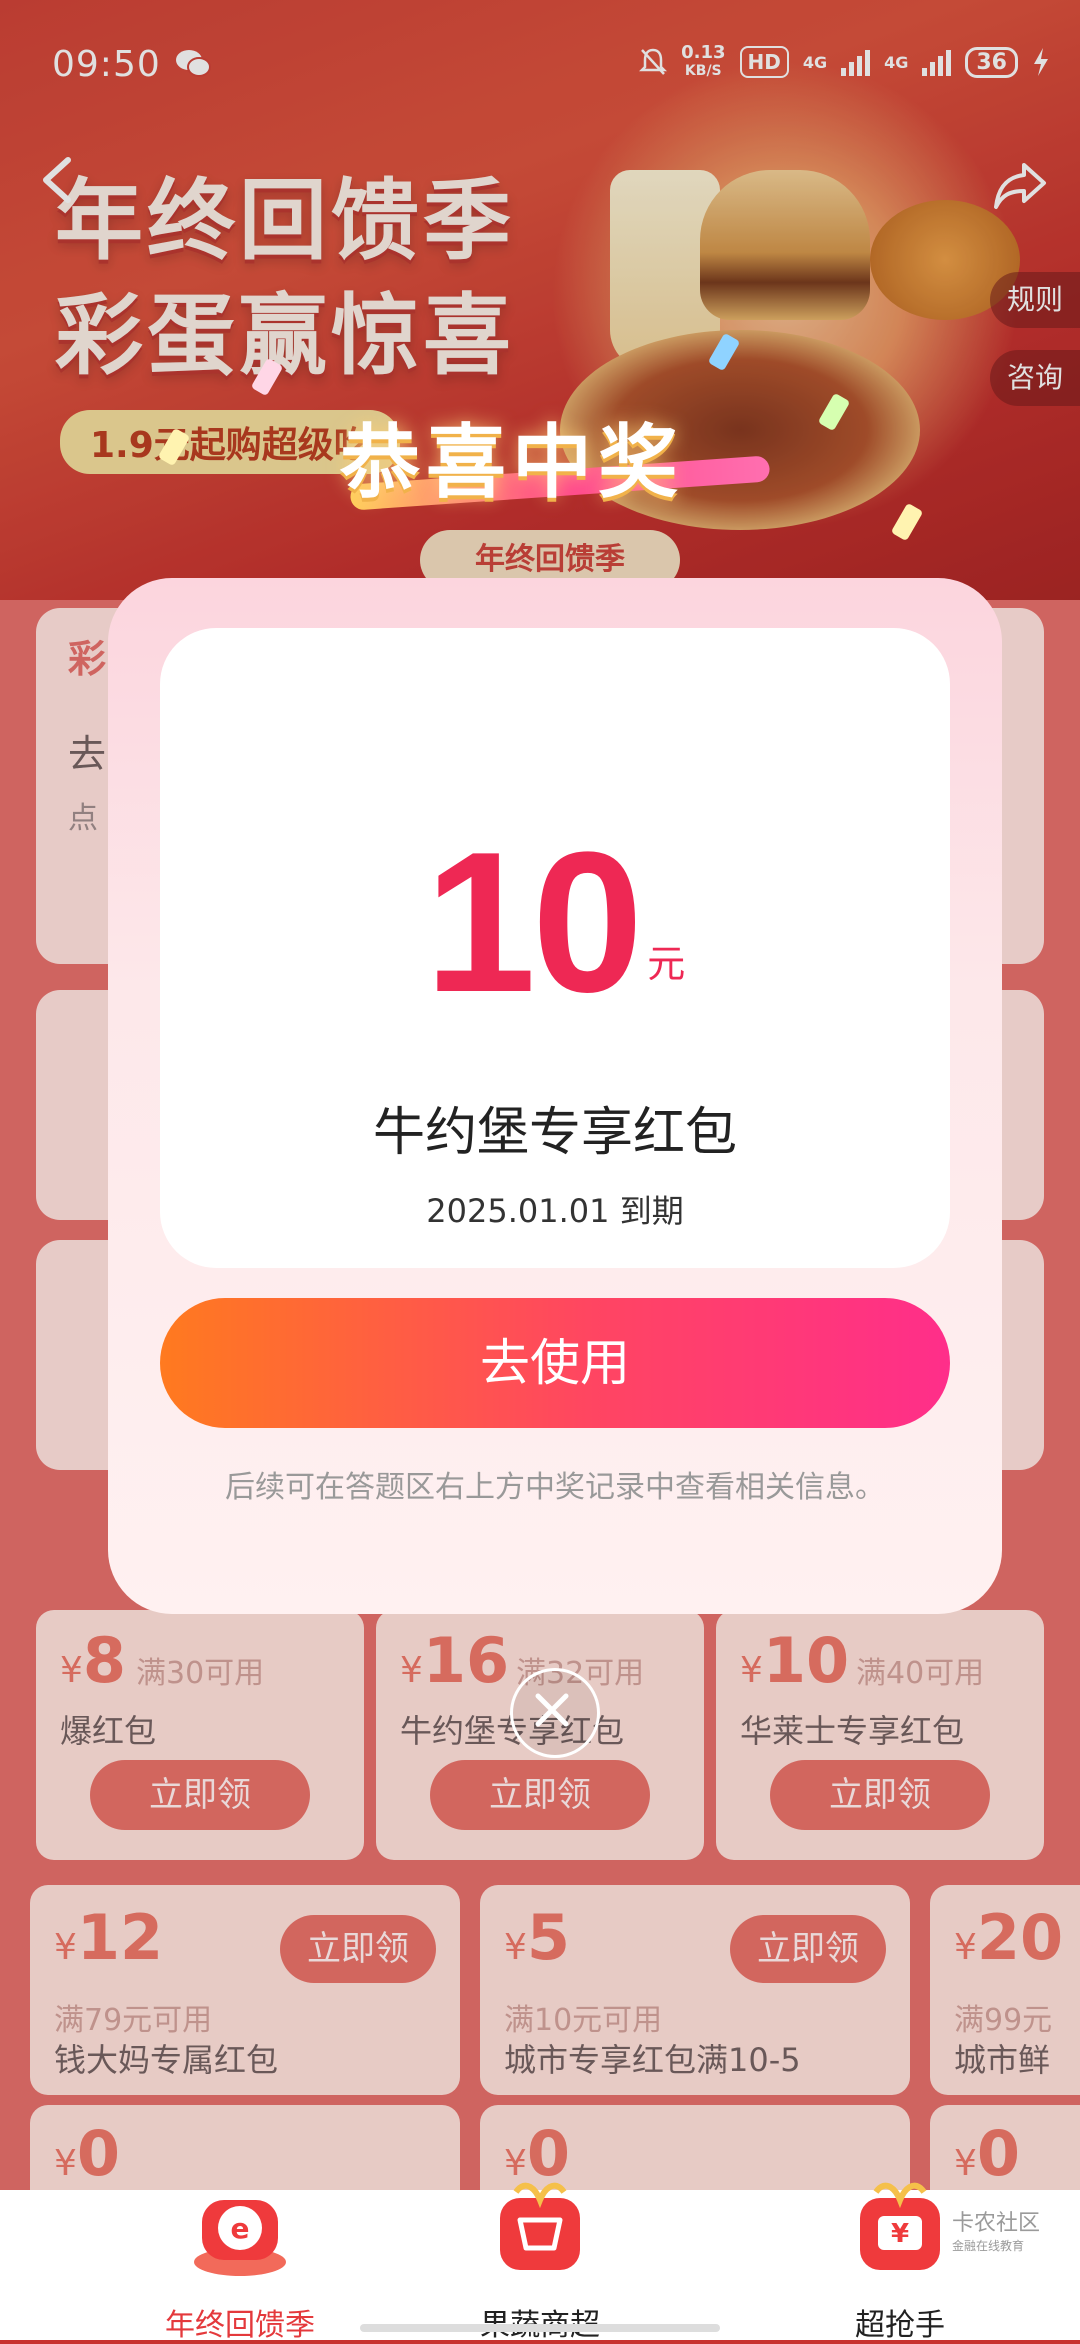  What do you see at coordinates (555, 1211) in the screenshot?
I see `prize-expiry: 2025.01.01 到期` at bounding box center [555, 1211].